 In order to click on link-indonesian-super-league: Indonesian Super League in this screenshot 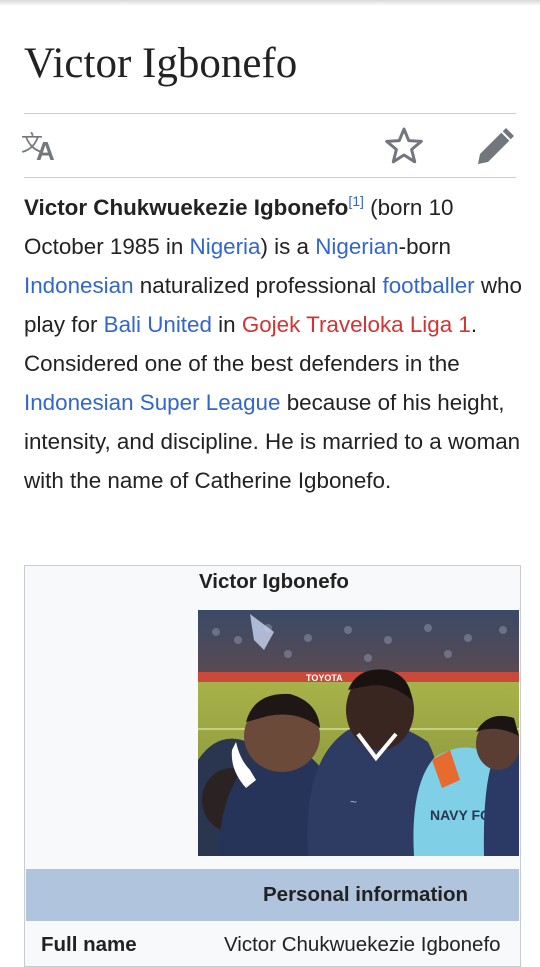, I will do `click(152, 402)`.